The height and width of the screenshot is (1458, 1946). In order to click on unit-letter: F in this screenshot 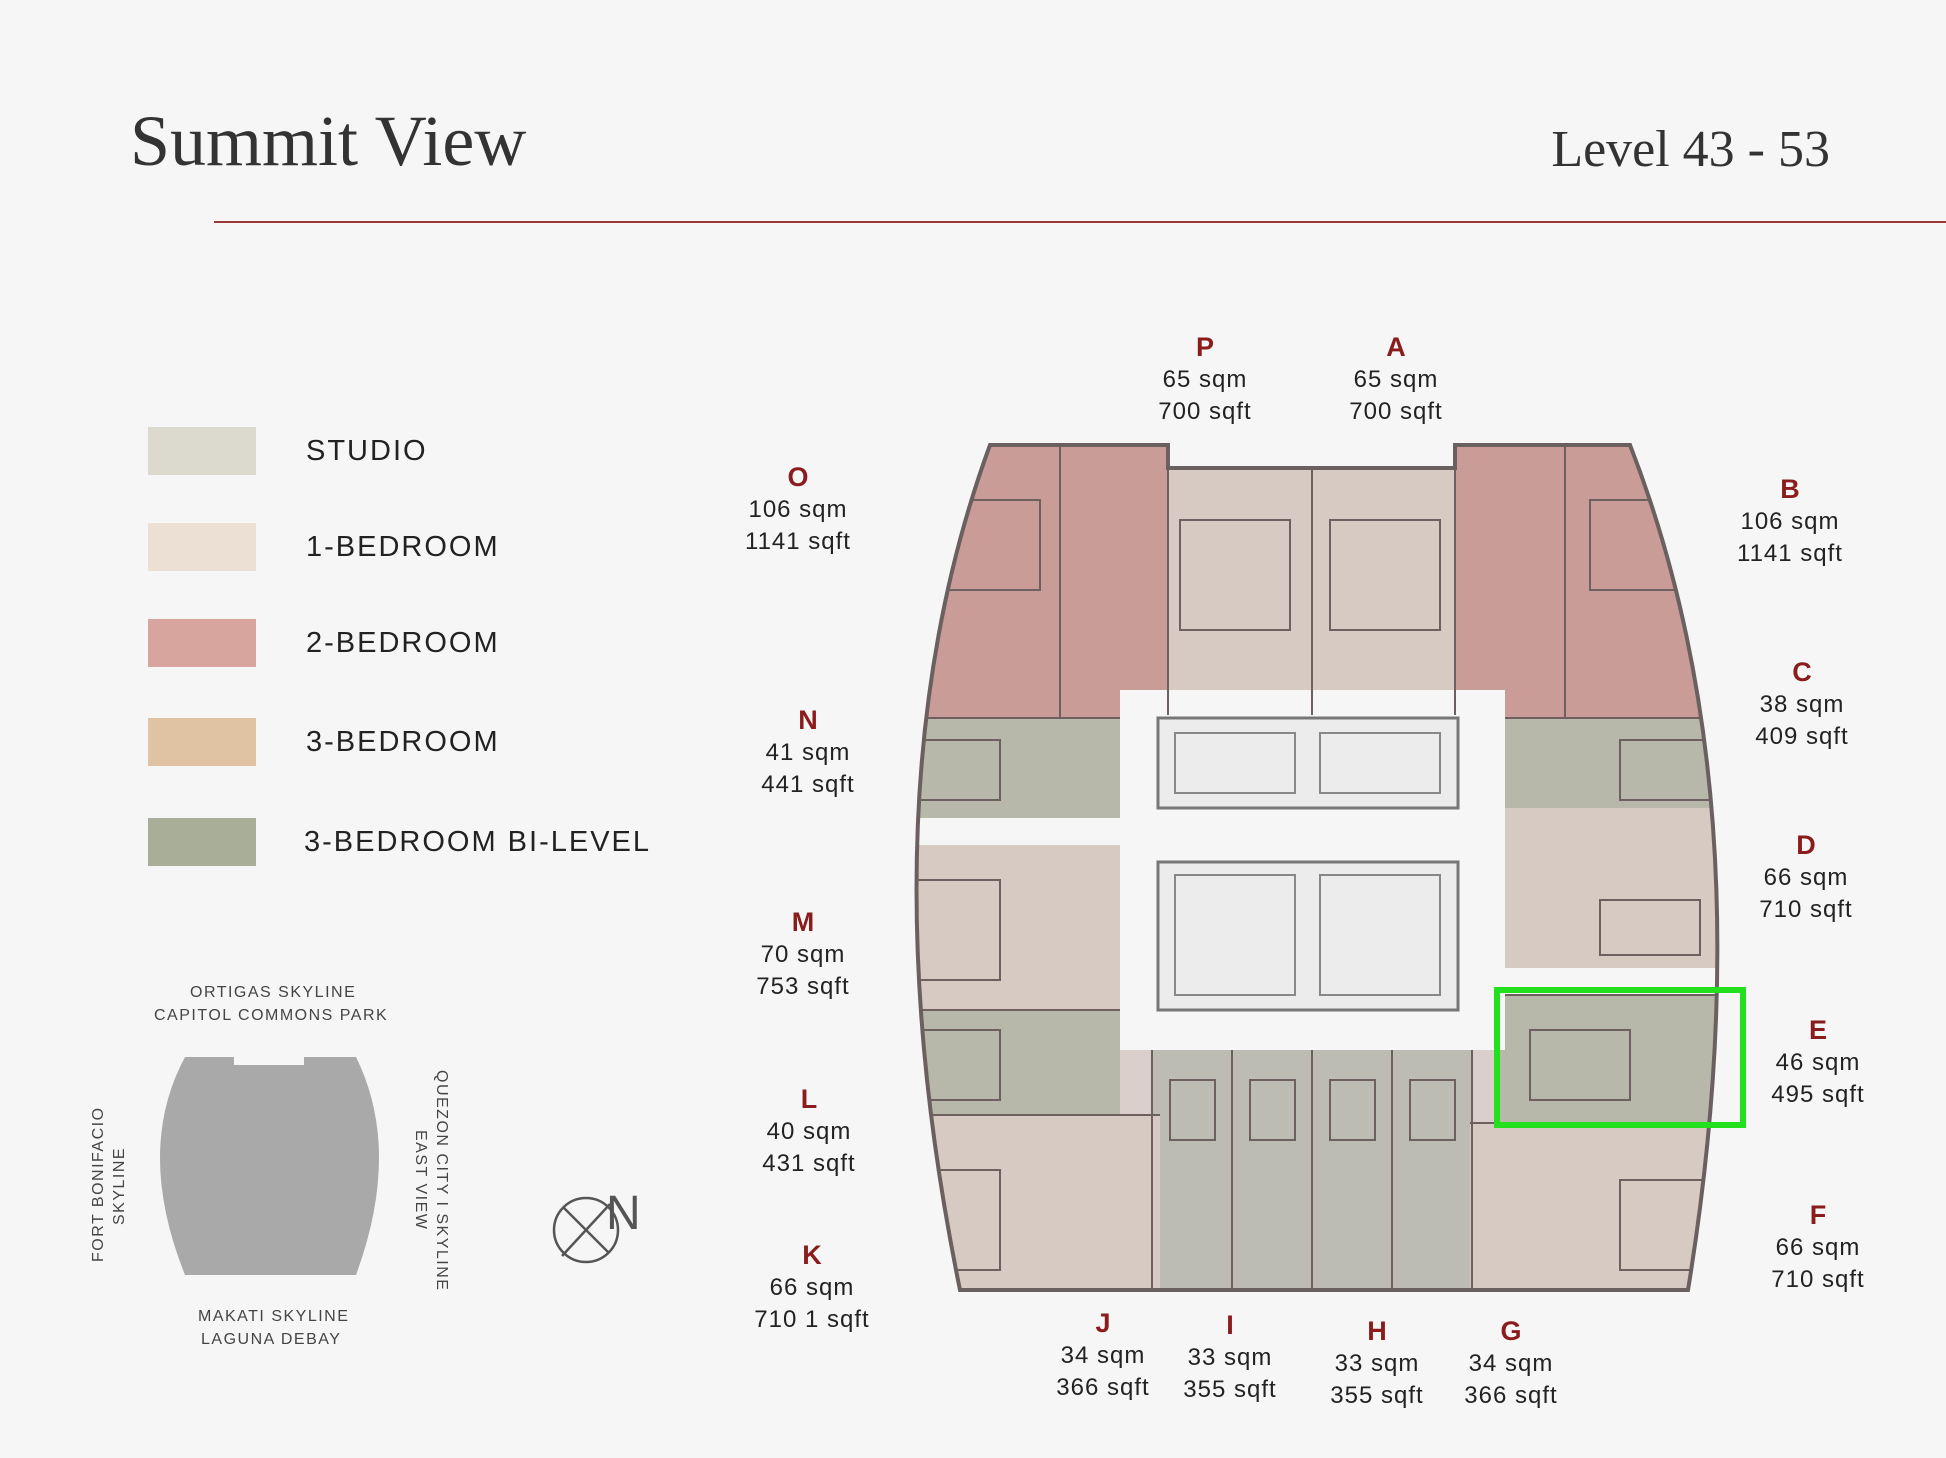, I will do `click(1818, 1215)`.